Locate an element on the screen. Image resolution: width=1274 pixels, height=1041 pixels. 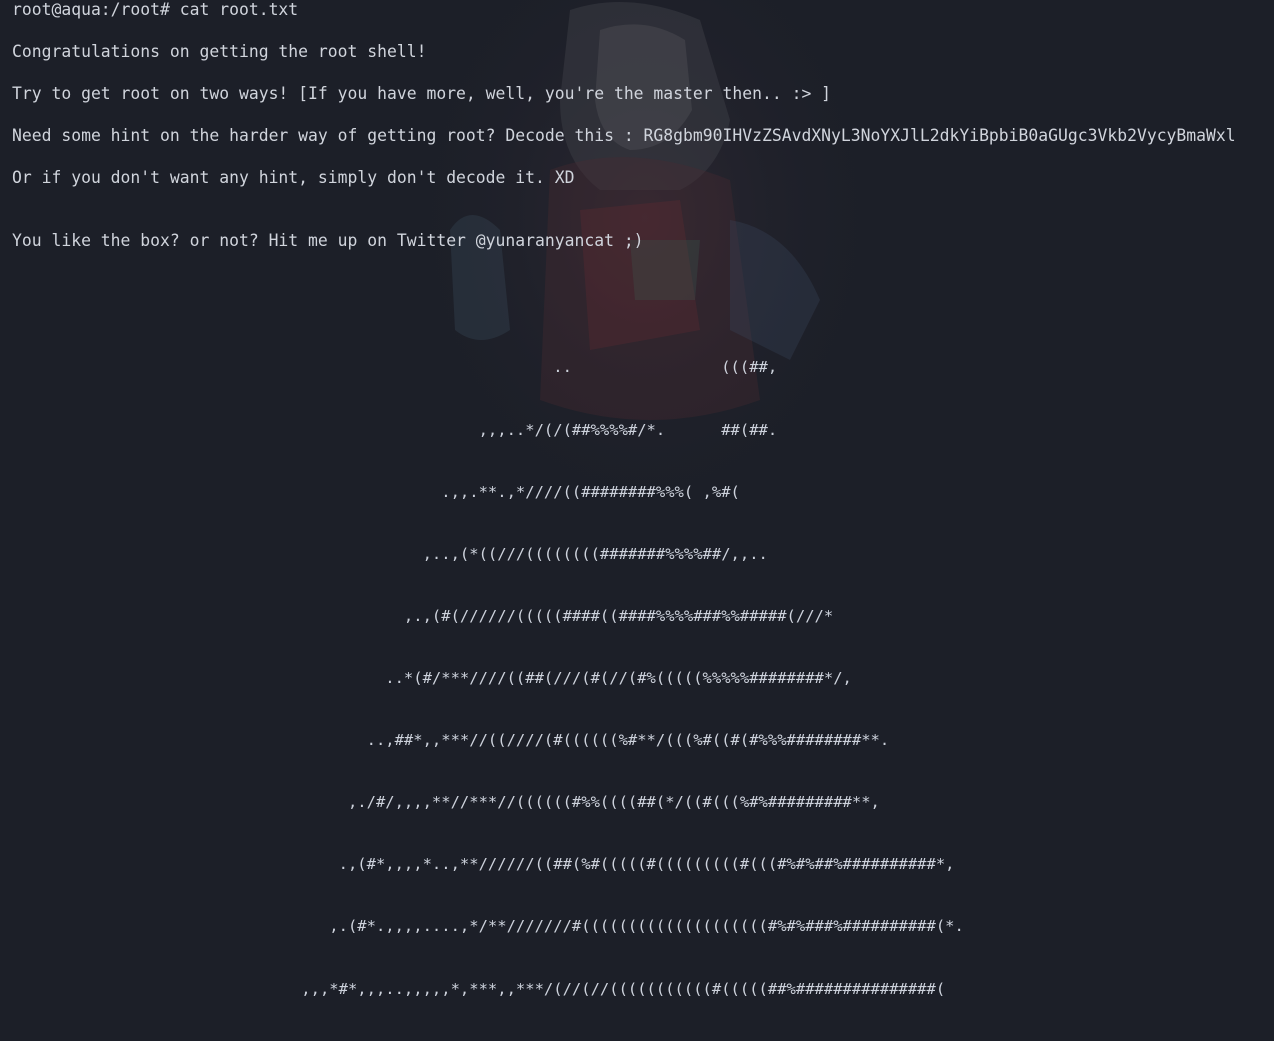
ascii-art-row: .,,.**.,*////((########%%%( ,%#( is located at coordinates (376, 491).